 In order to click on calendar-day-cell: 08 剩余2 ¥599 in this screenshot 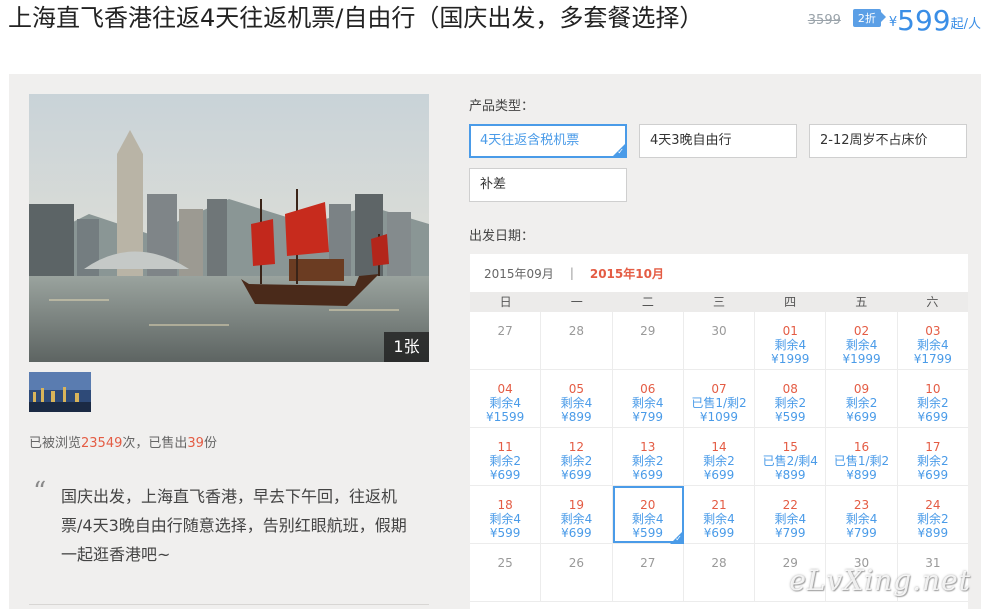, I will do `click(791, 398)`.